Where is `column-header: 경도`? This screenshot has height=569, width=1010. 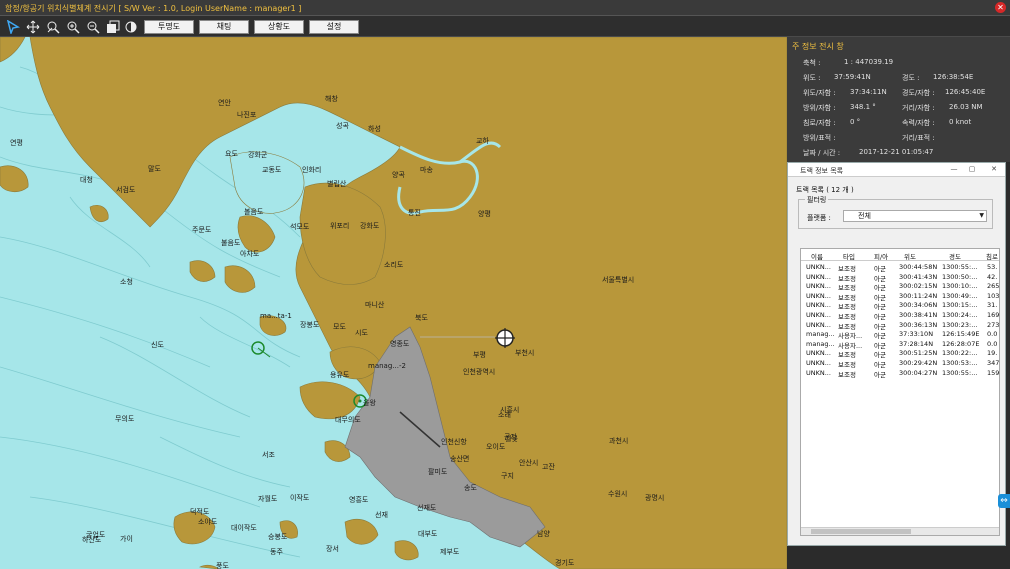 column-header: 경도 is located at coordinates (966, 256).